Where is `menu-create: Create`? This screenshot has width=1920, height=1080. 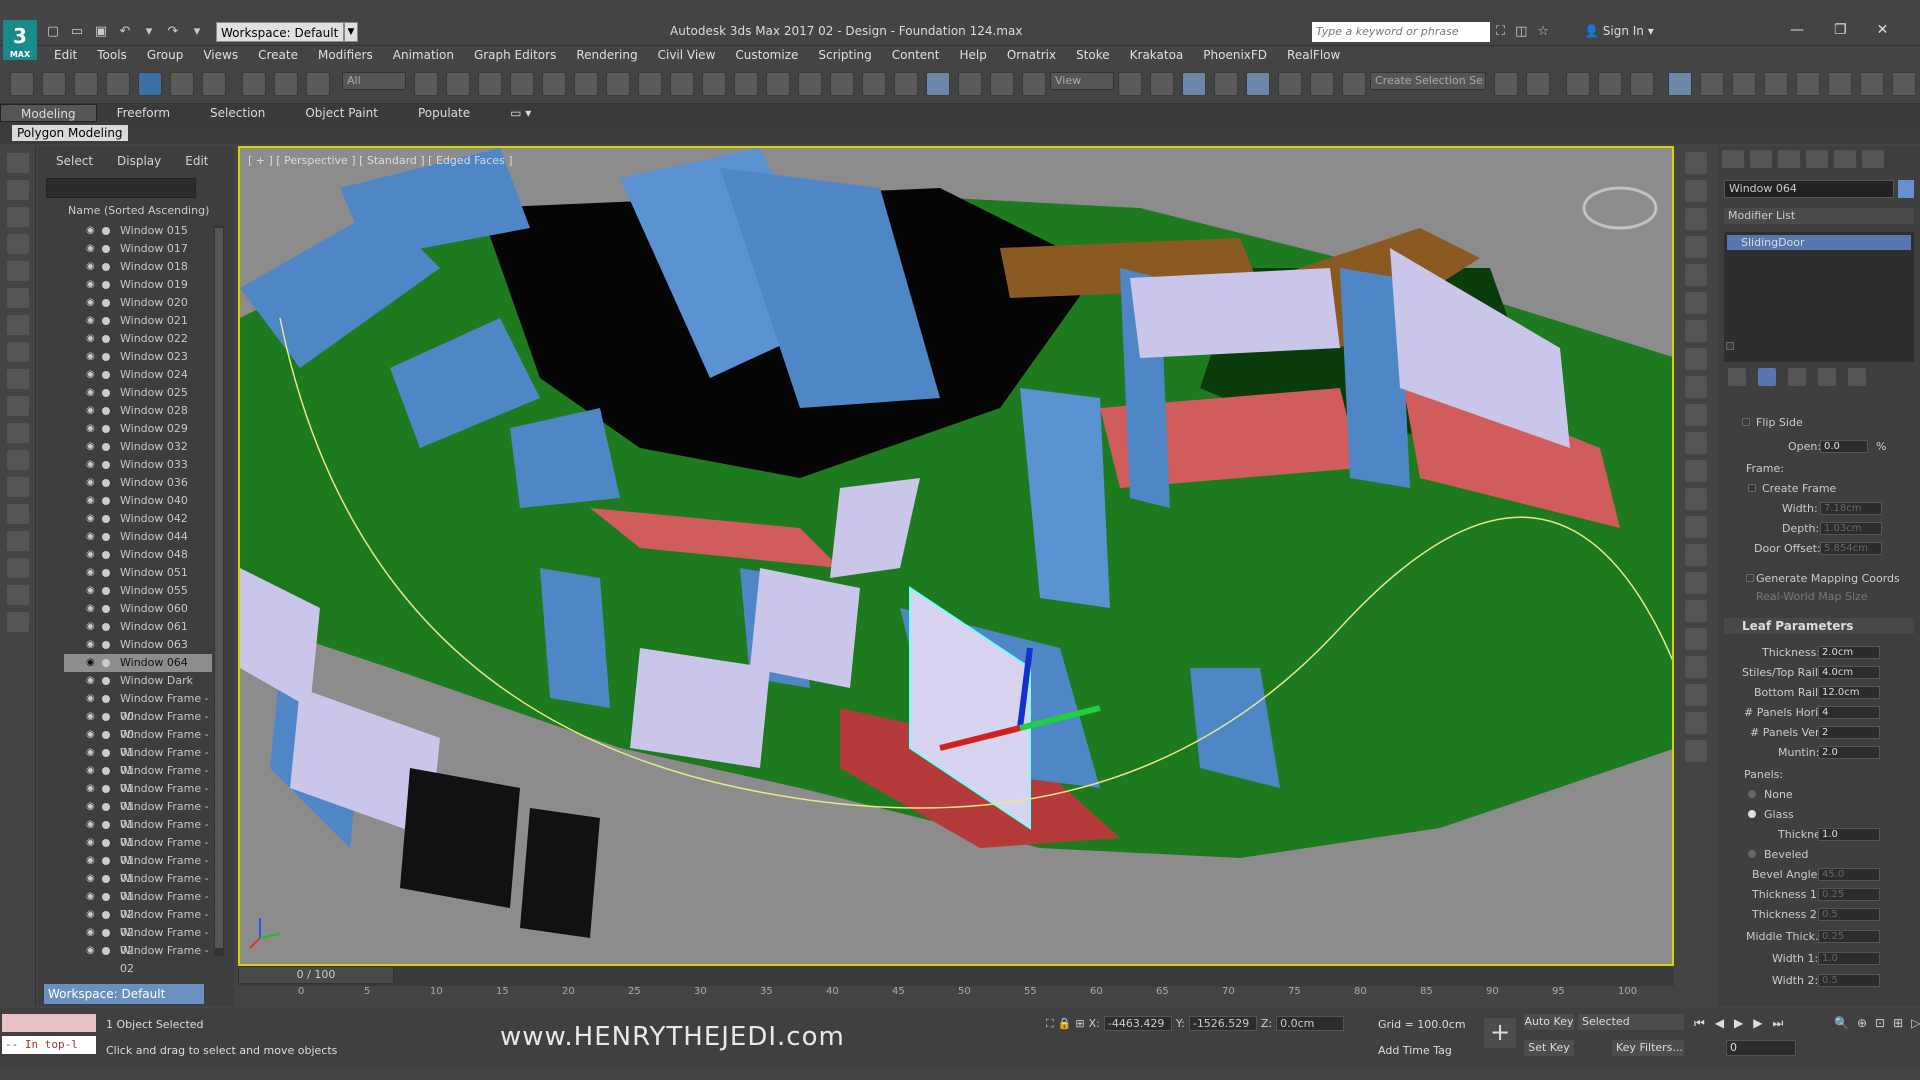
menu-create: Create is located at coordinates (278, 55).